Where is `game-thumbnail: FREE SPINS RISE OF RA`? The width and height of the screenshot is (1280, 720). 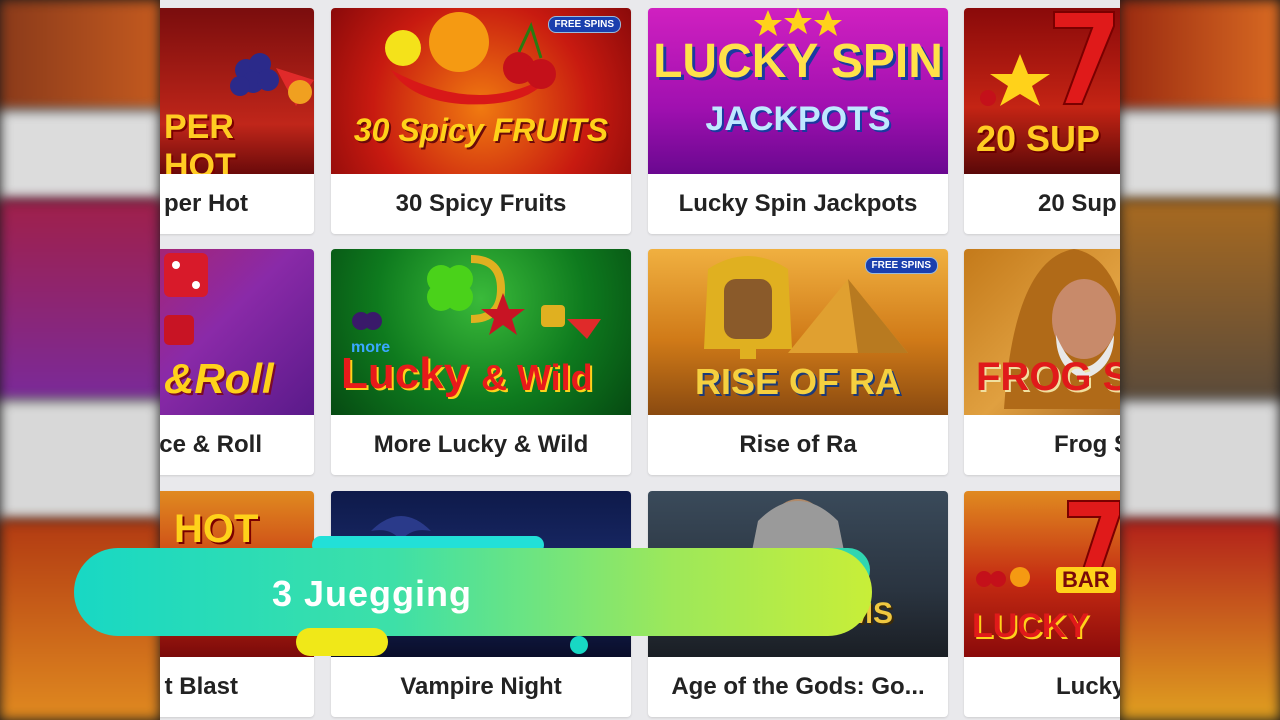
game-thumbnail: FREE SPINS RISE OF RA is located at coordinates (798, 332).